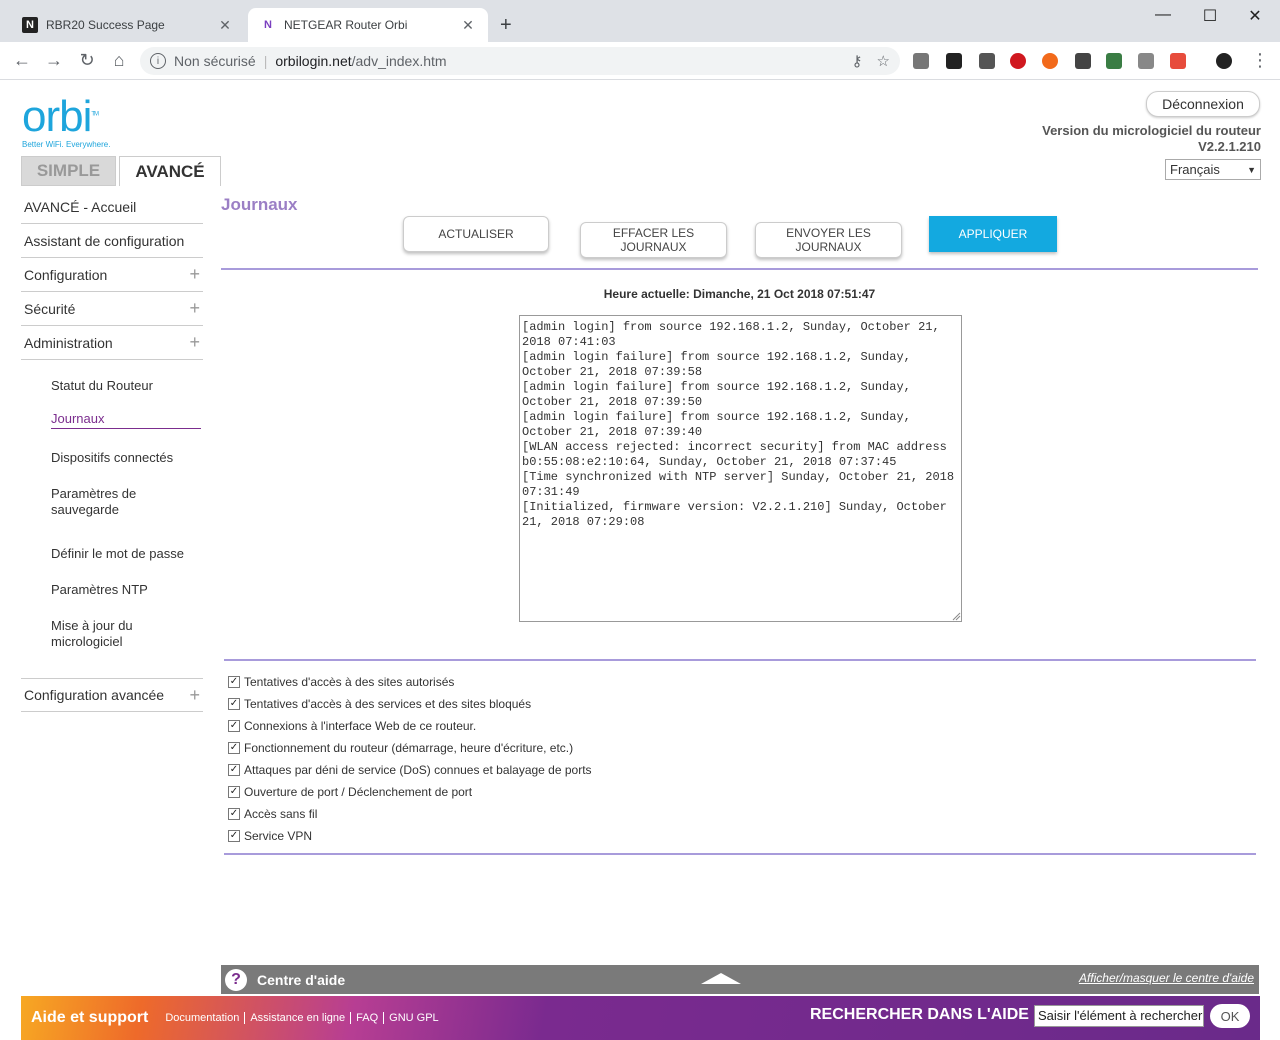  Describe the element at coordinates (298, 1018) in the screenshot. I see `footer-link-online-support: Assistance en ligne` at that location.